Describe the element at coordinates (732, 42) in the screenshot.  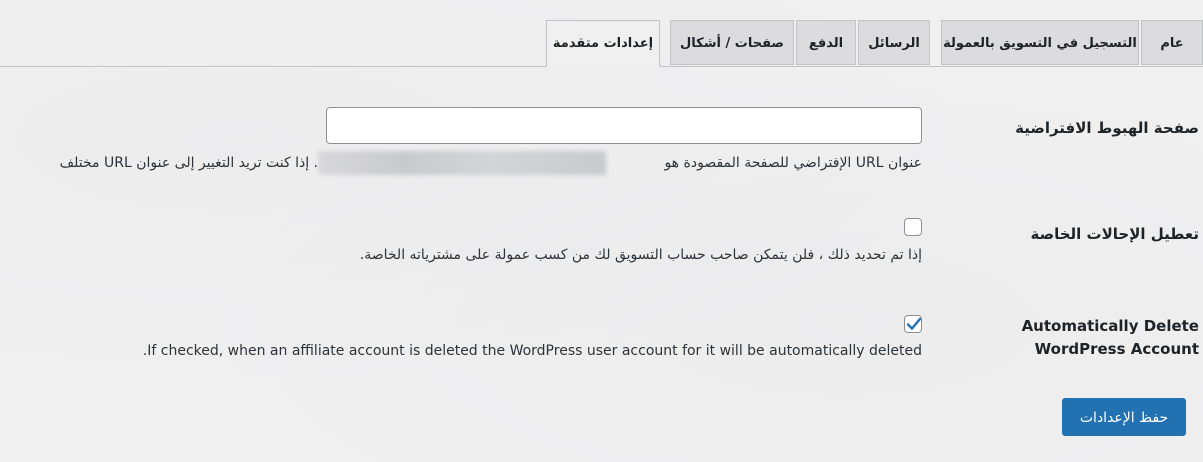
I see `tab-pages-forms: صفحات / أشكال` at that location.